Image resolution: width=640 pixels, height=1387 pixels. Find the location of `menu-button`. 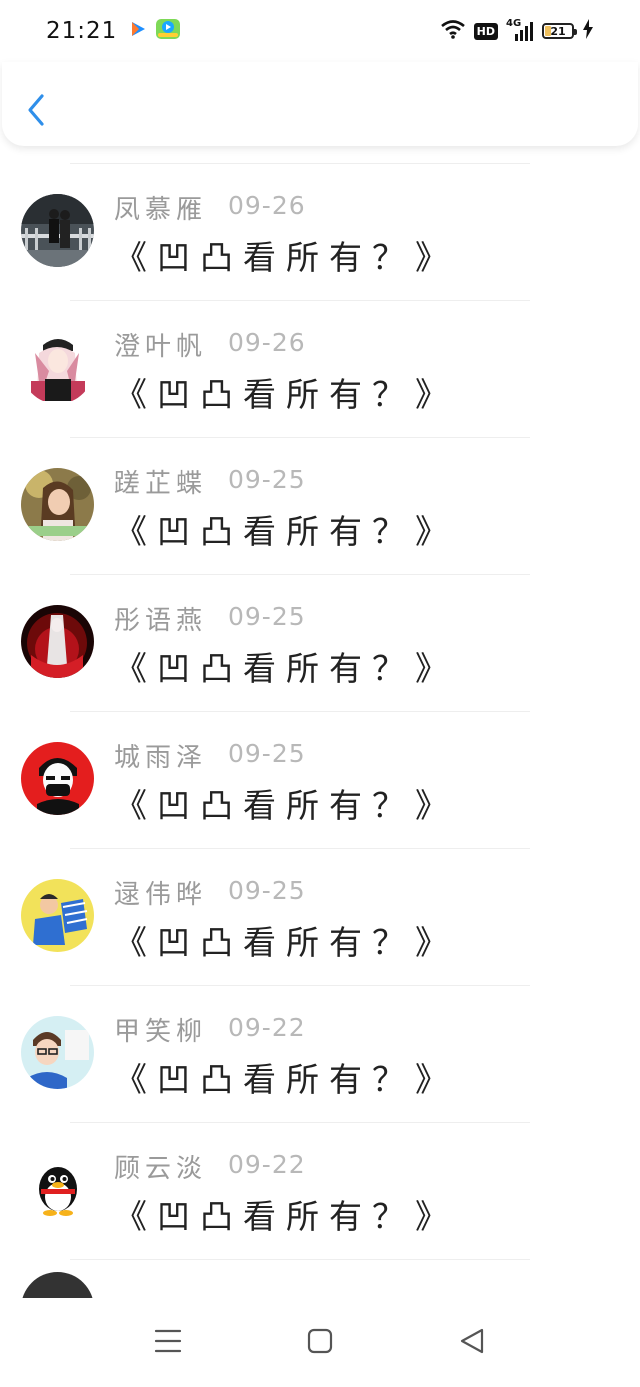

menu-button is located at coordinates (168, 1343).